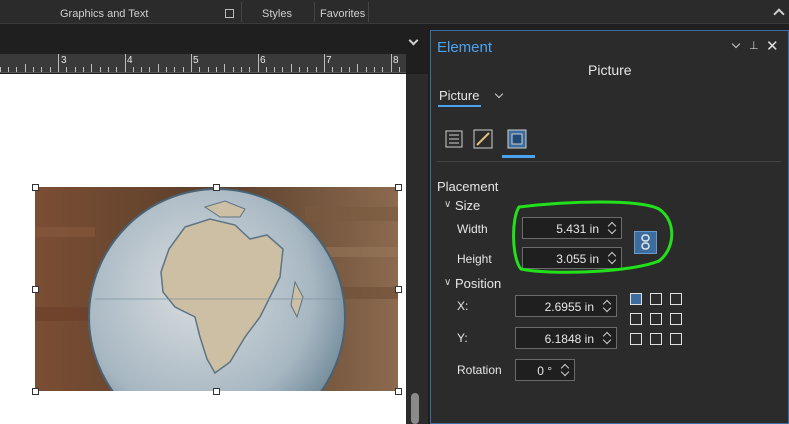 This screenshot has width=789, height=424. What do you see at coordinates (35, 391) in the screenshot?
I see `resize-handle-sw` at bounding box center [35, 391].